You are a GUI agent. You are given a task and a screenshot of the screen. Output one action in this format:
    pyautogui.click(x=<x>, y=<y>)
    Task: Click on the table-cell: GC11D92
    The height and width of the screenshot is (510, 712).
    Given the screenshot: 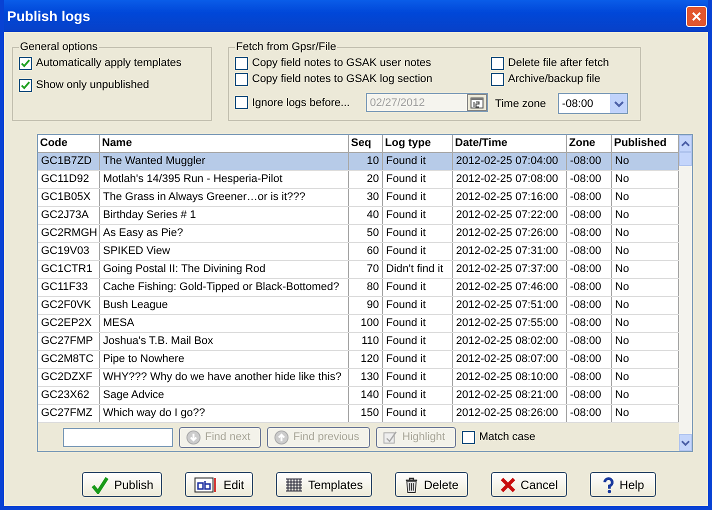 What is the action you would take?
    pyautogui.click(x=69, y=179)
    